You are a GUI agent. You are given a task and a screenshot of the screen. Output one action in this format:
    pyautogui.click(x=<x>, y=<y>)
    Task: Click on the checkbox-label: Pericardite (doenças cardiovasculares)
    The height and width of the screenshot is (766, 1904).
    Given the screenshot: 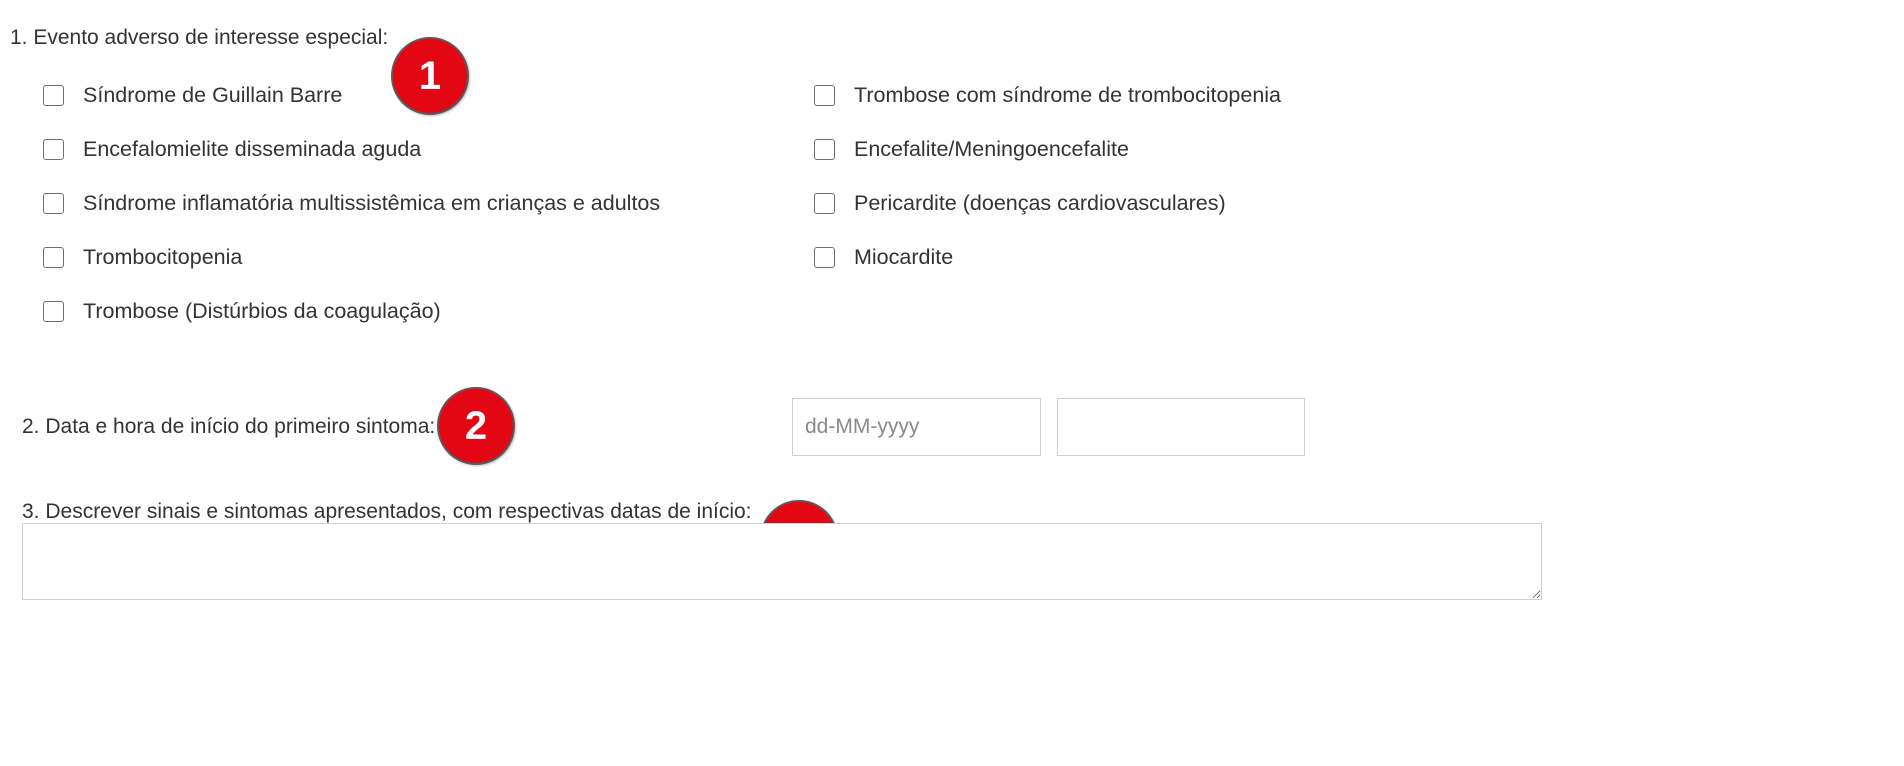 What is the action you would take?
    pyautogui.click(x=1040, y=202)
    